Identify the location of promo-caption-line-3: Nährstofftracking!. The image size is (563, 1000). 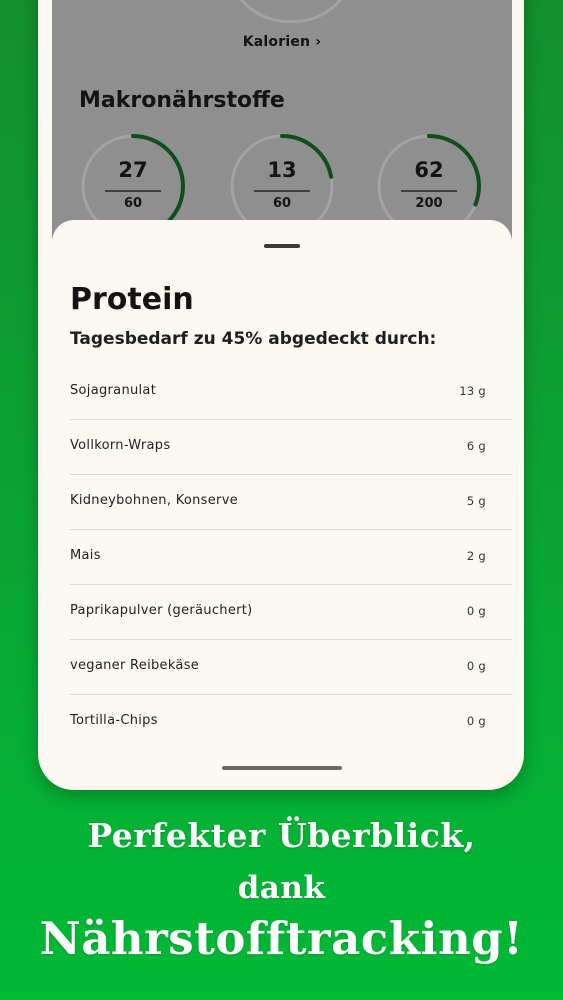
(281, 938).